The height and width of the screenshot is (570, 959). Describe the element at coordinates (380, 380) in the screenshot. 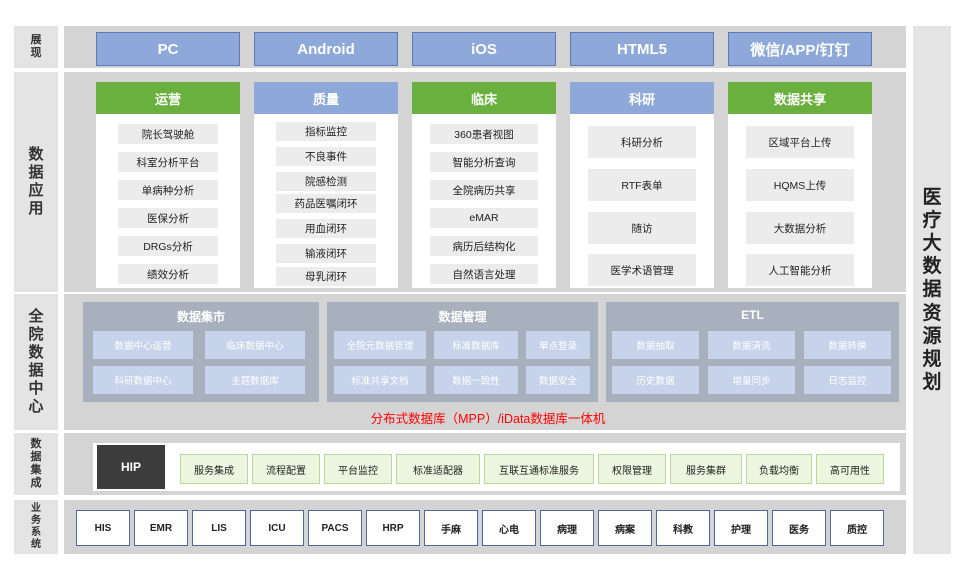

I see `data-management-item: 标准共享文档` at that location.